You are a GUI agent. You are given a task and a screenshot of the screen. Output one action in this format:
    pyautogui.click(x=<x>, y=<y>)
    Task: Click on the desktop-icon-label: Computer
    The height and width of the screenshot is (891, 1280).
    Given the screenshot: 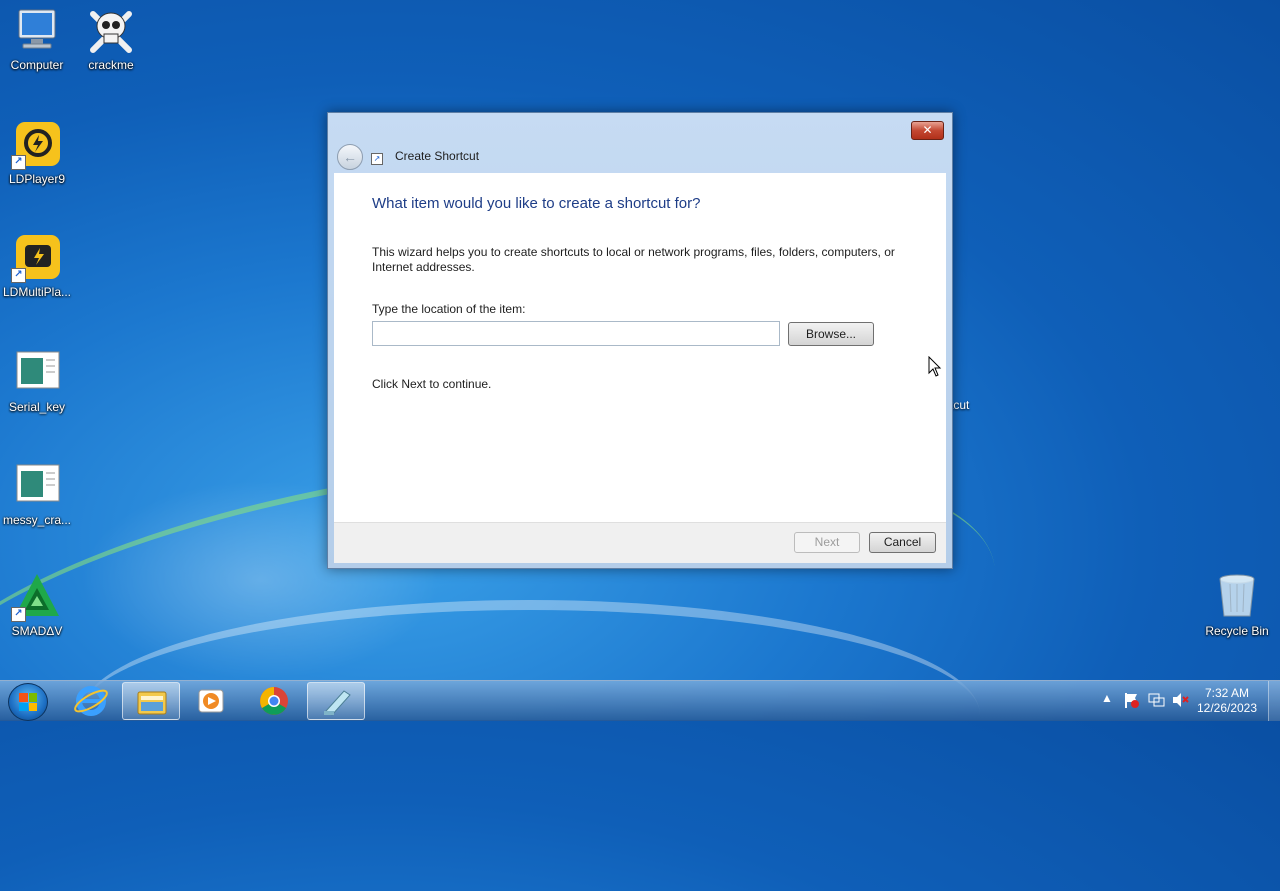 What is the action you would take?
    pyautogui.click(x=37, y=65)
    